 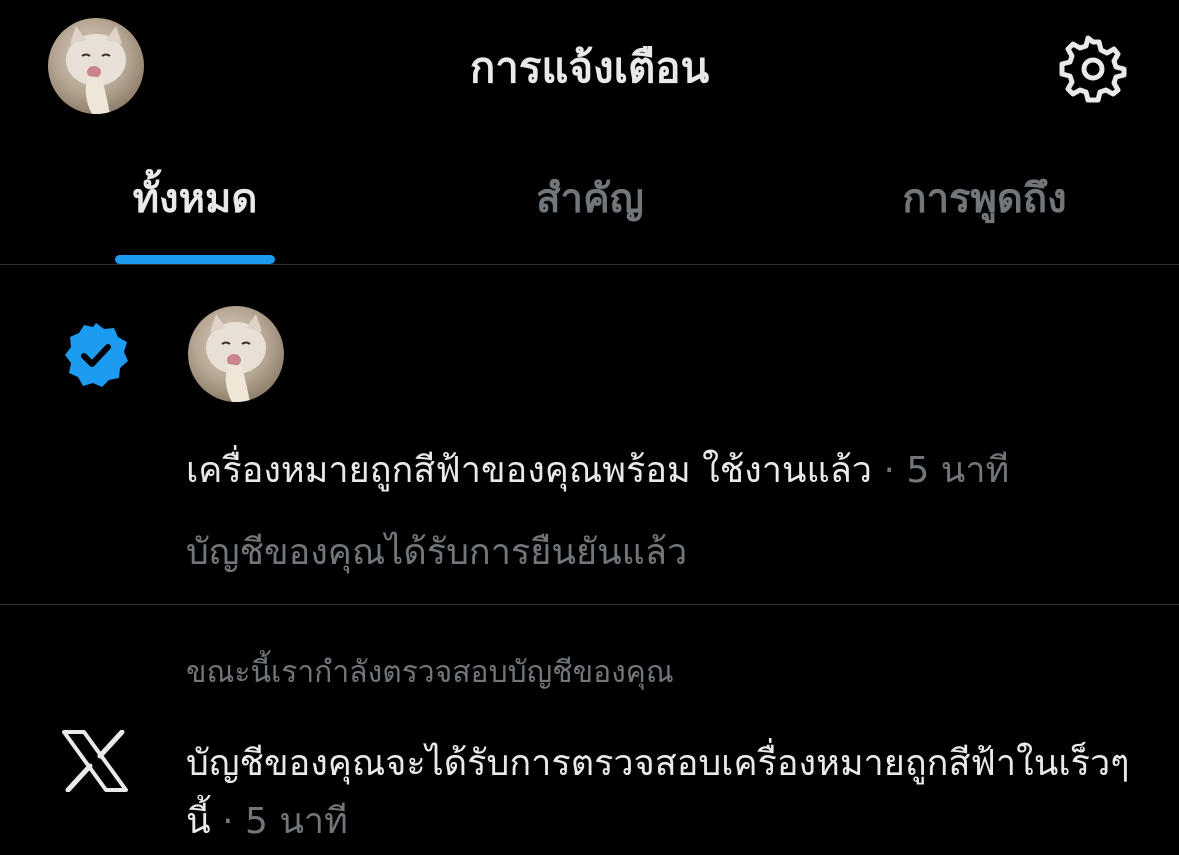 I want to click on tab-mentions: การพูดถึง, so click(x=984, y=202).